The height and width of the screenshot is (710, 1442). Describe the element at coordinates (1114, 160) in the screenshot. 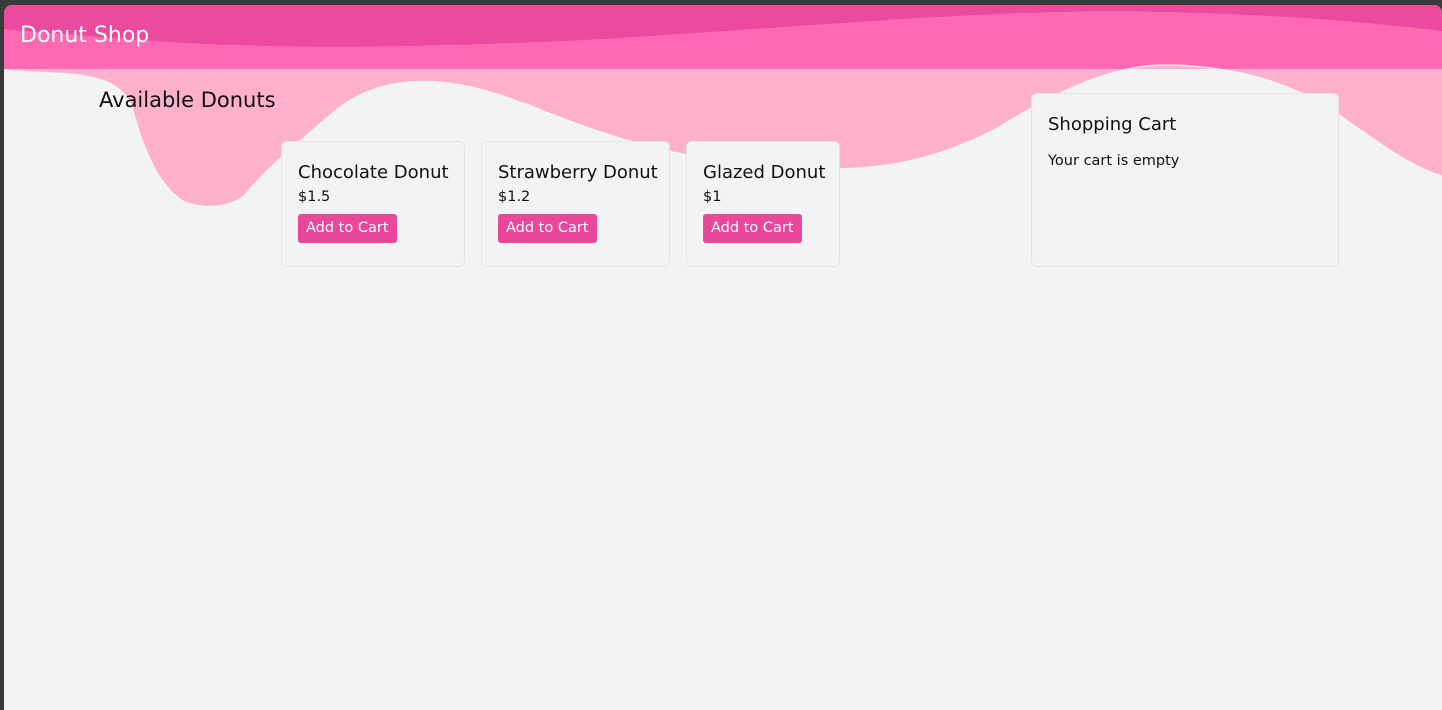

I see `cart-empty-message: Your cart is empty` at that location.